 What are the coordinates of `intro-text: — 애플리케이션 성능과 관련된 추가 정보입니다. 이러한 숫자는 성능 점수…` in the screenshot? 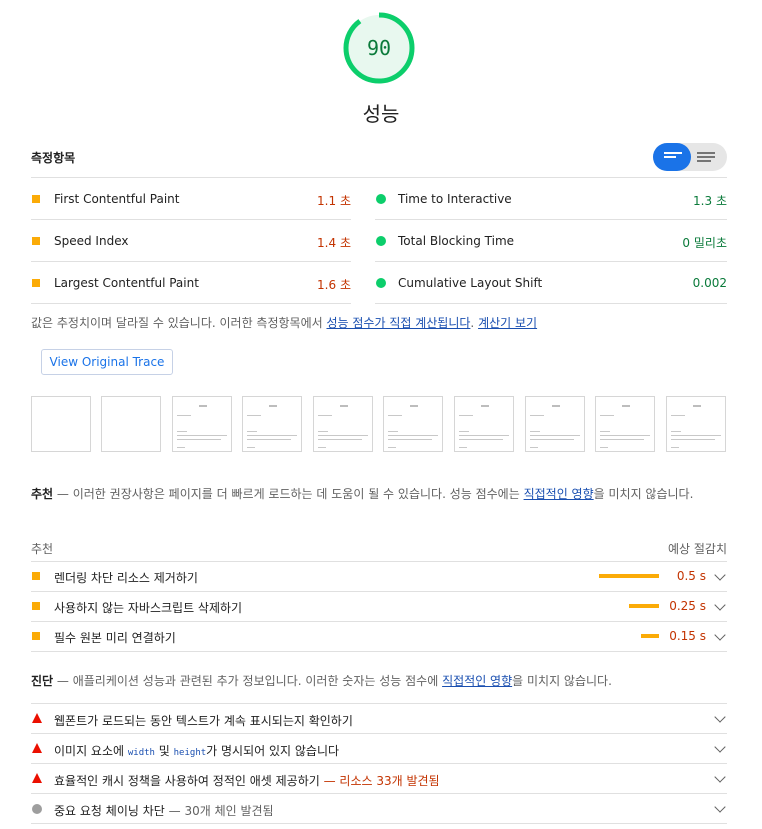 It's located at (248, 681).